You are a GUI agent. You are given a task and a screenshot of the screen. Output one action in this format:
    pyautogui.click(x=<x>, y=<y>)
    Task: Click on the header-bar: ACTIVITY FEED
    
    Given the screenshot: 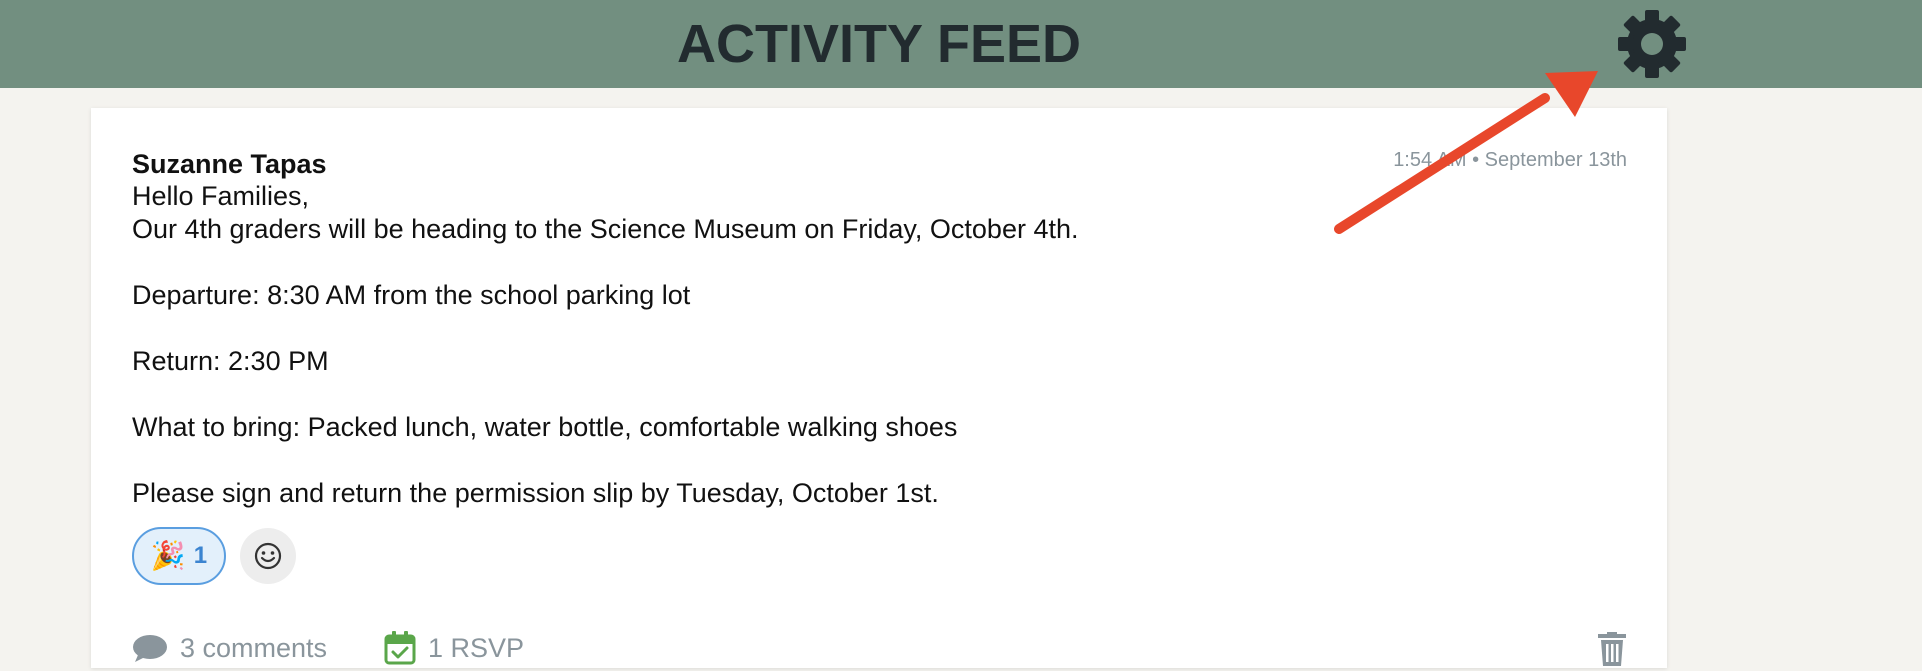 What is the action you would take?
    pyautogui.click(x=961, y=44)
    